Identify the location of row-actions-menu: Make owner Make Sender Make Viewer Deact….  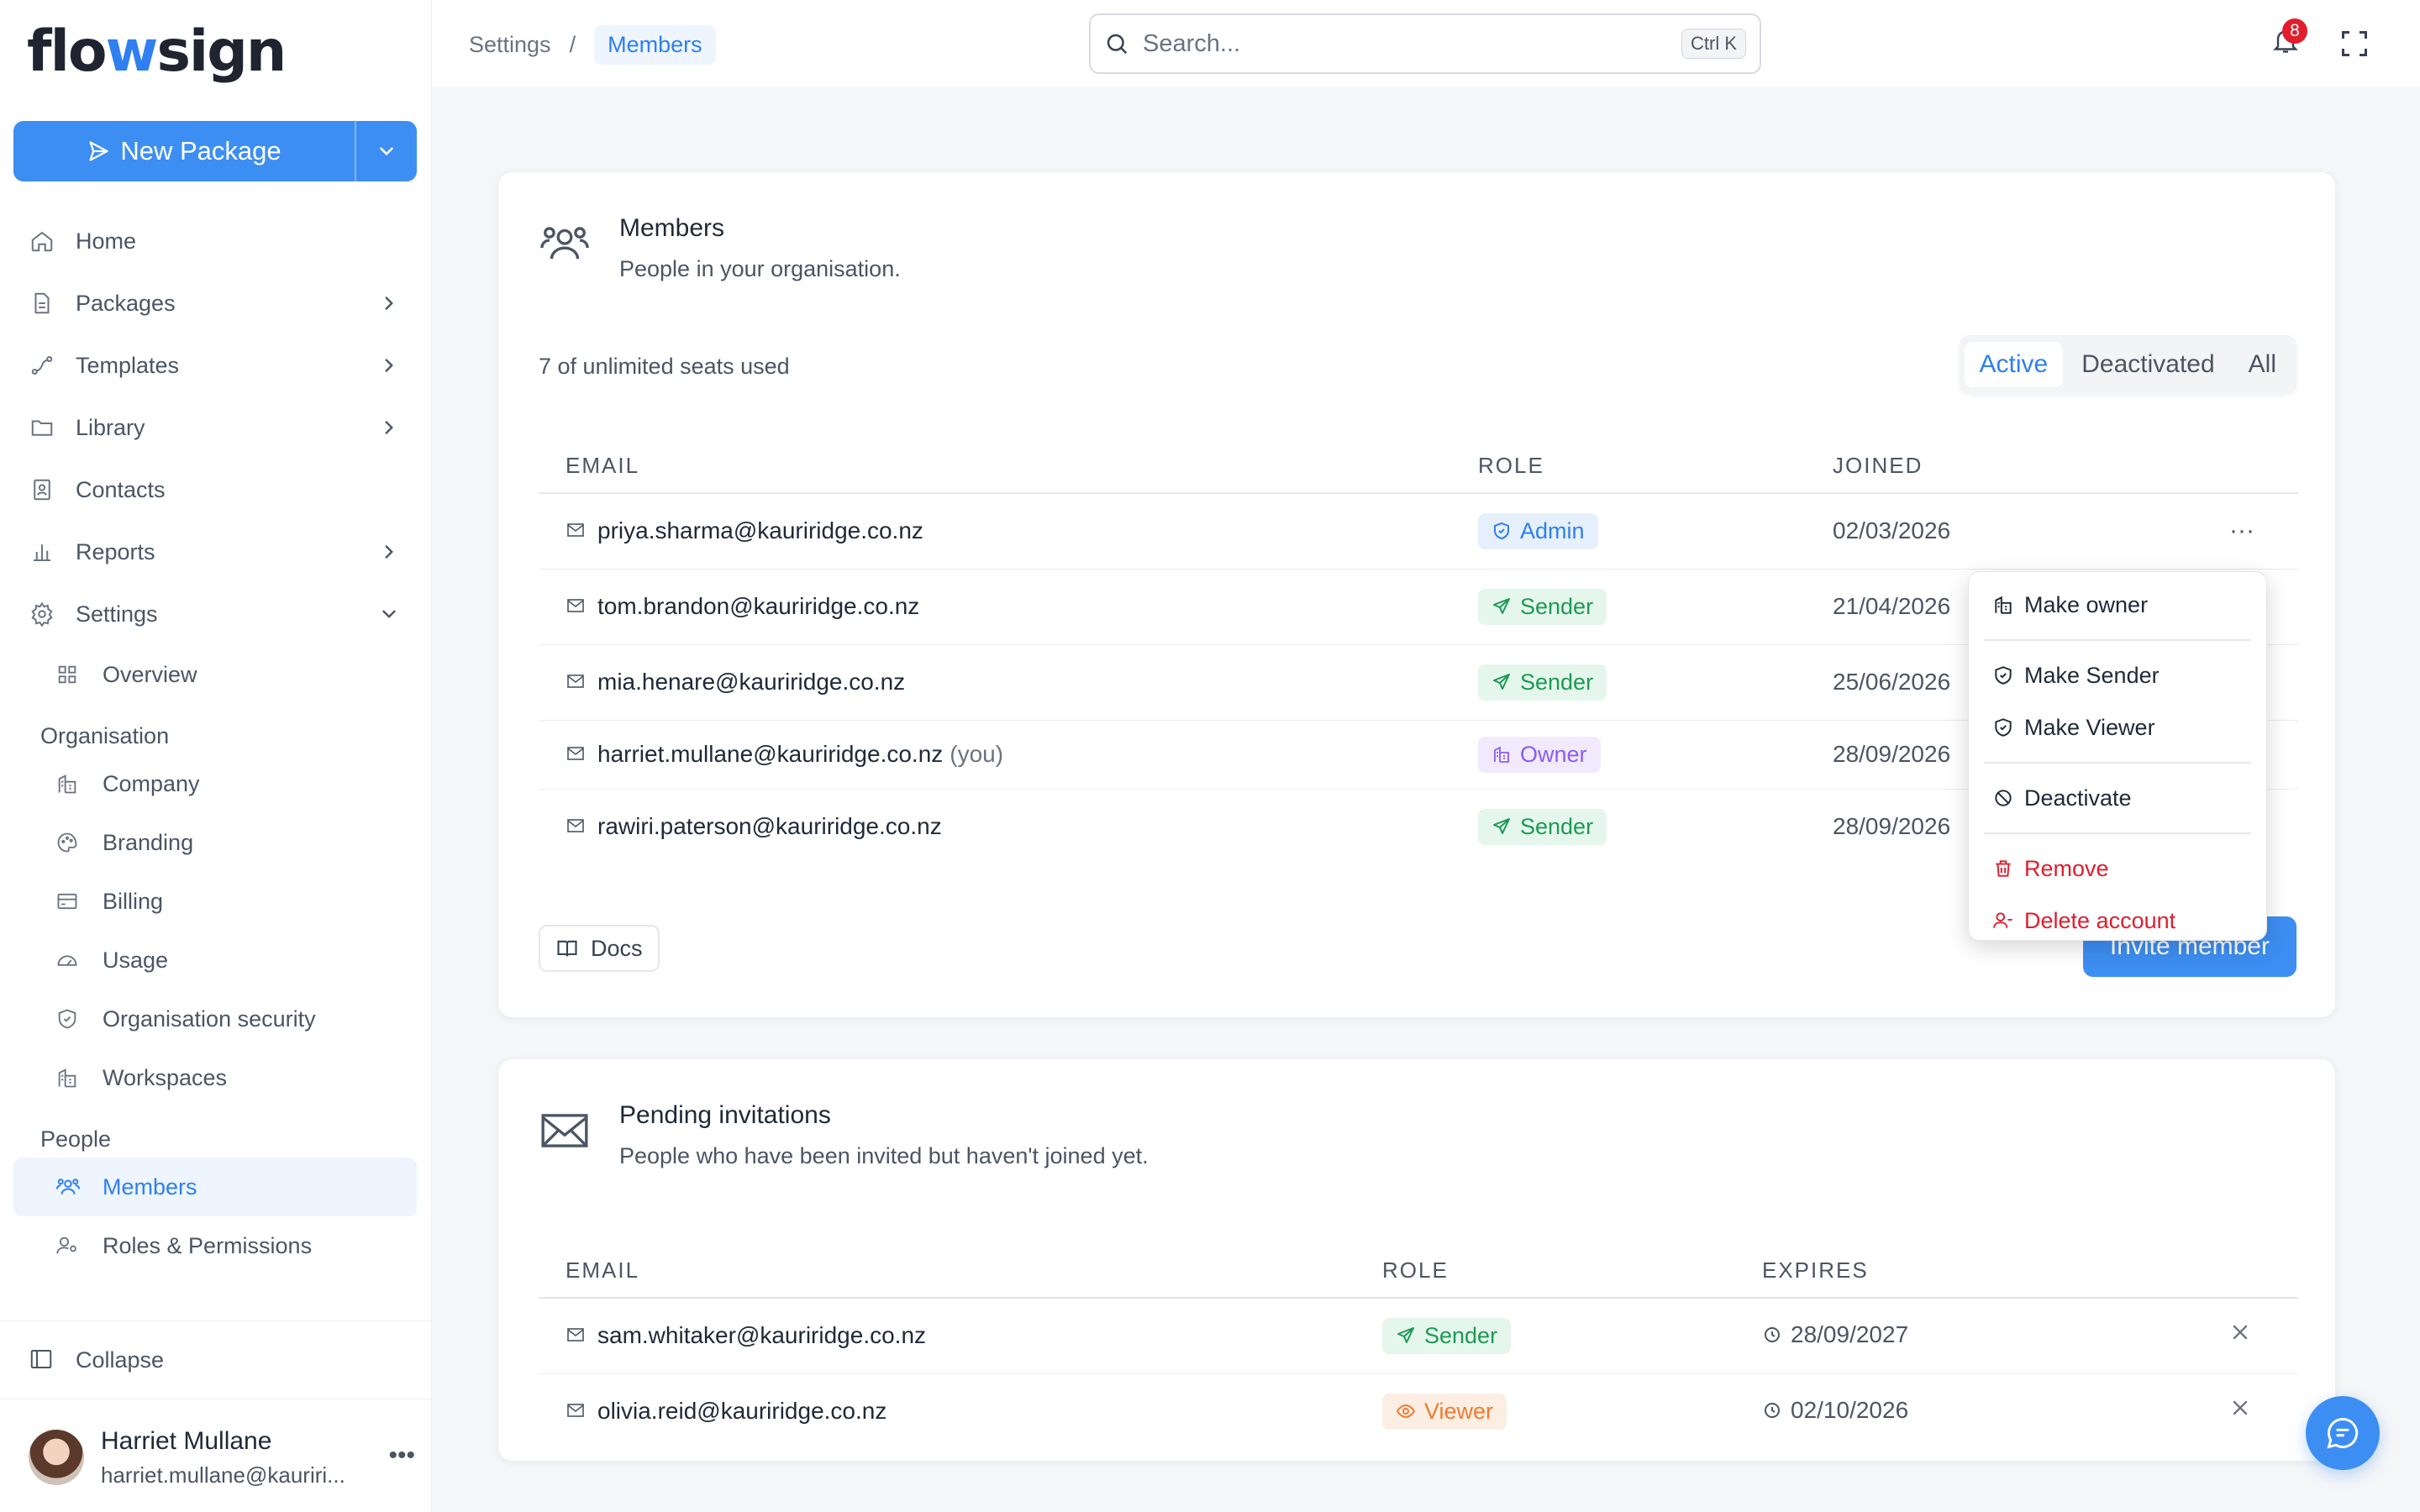
(2117, 756).